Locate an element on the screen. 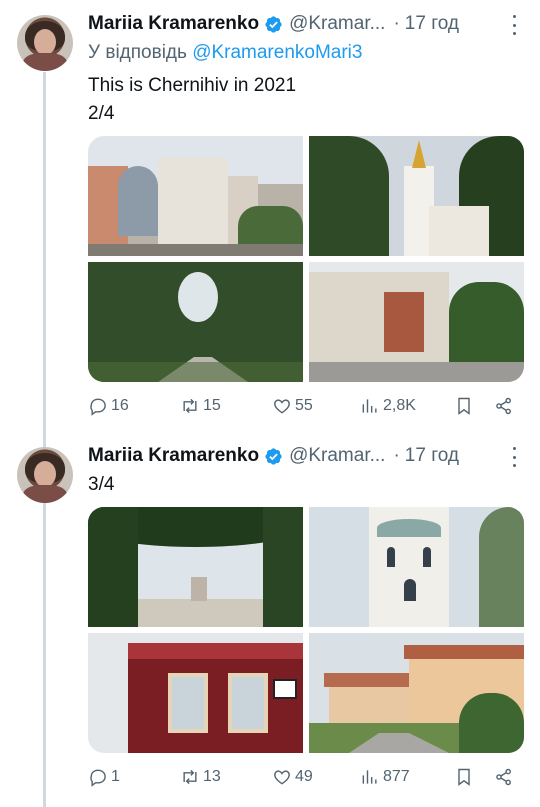 The height and width of the screenshot is (807, 540). photo-park-alley is located at coordinates (195, 322).